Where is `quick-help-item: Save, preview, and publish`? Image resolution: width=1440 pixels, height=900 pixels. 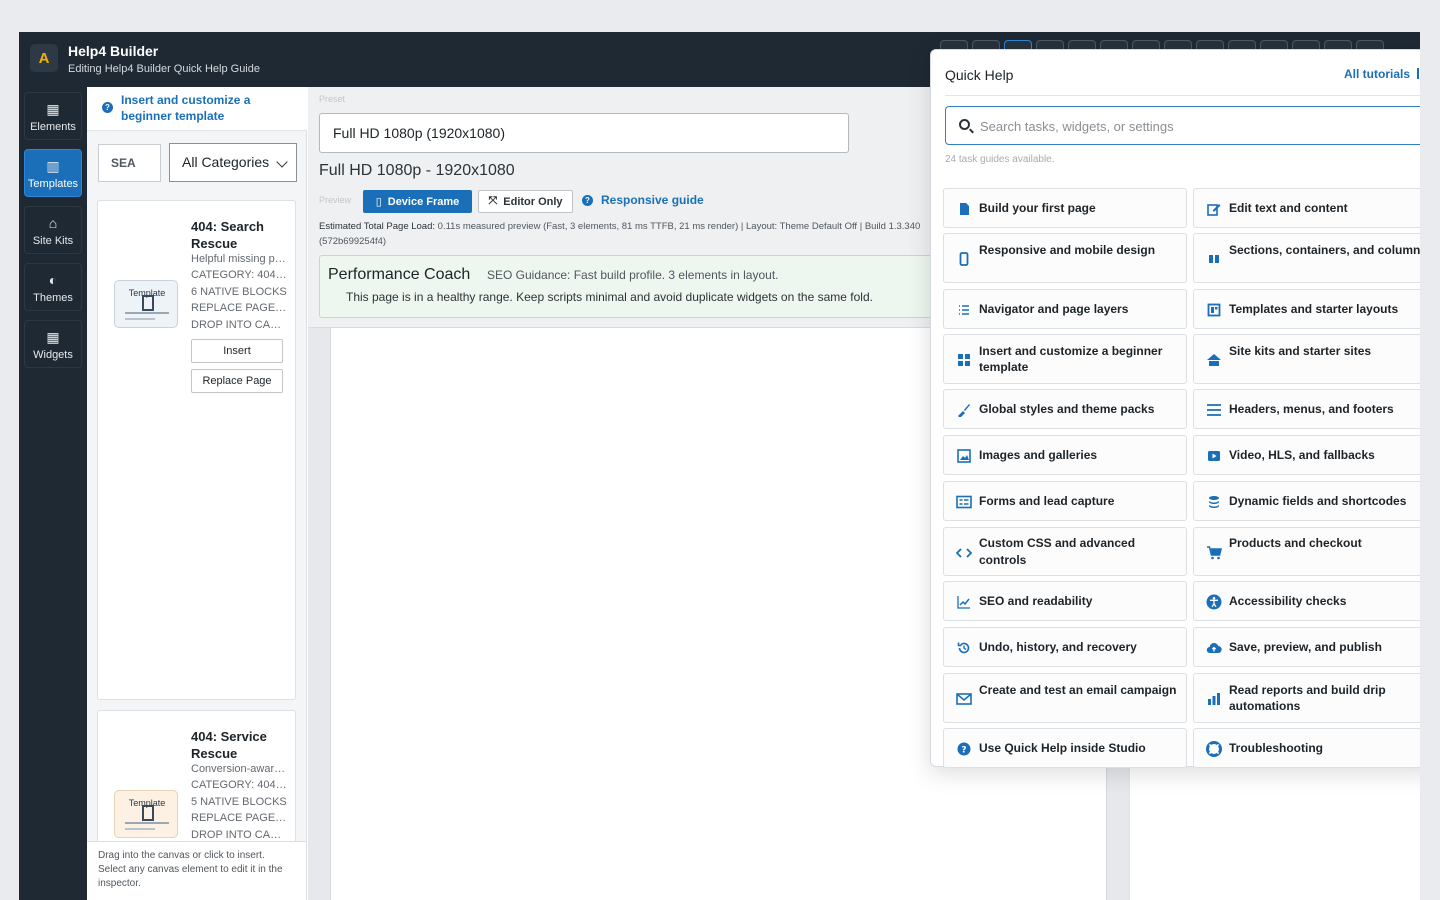 quick-help-item: Save, preview, and publish is located at coordinates (1306, 647).